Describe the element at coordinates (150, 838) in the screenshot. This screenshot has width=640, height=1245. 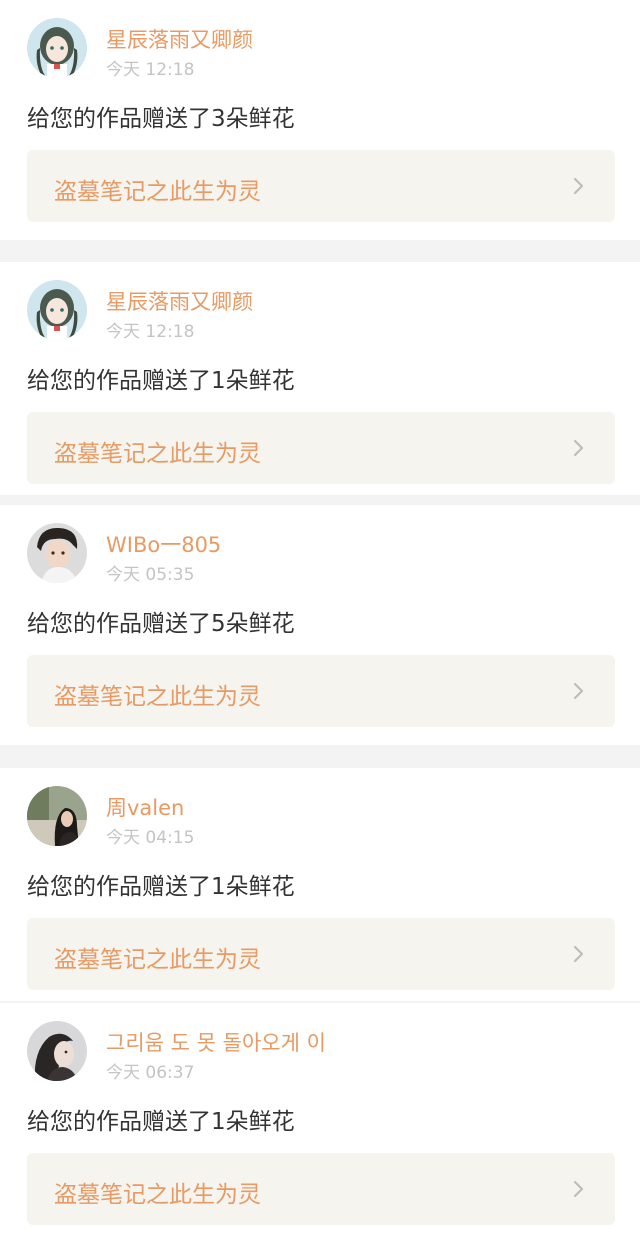
I see `timestamp: 今天 04:15` at that location.